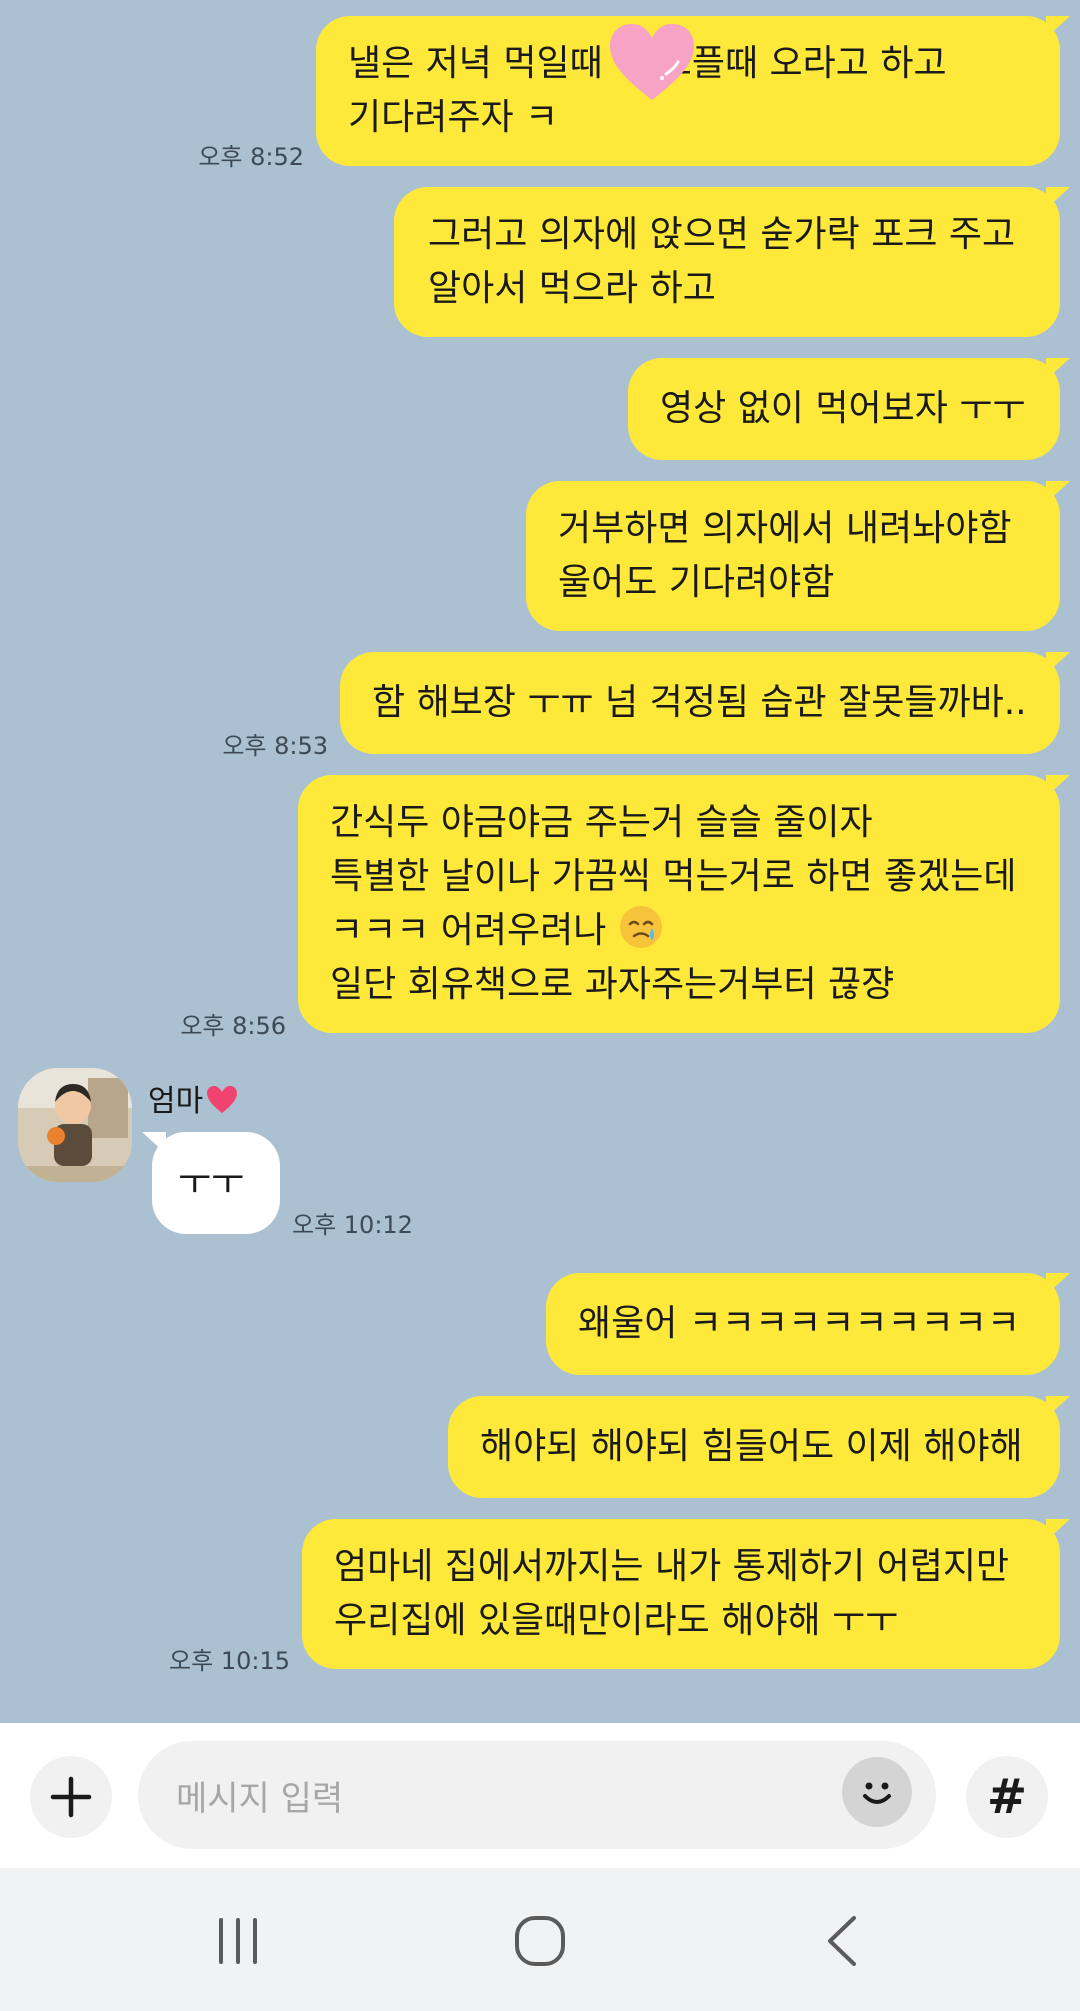  Describe the element at coordinates (652, 62) in the screenshot. I see `heart-sticker-icon` at that location.